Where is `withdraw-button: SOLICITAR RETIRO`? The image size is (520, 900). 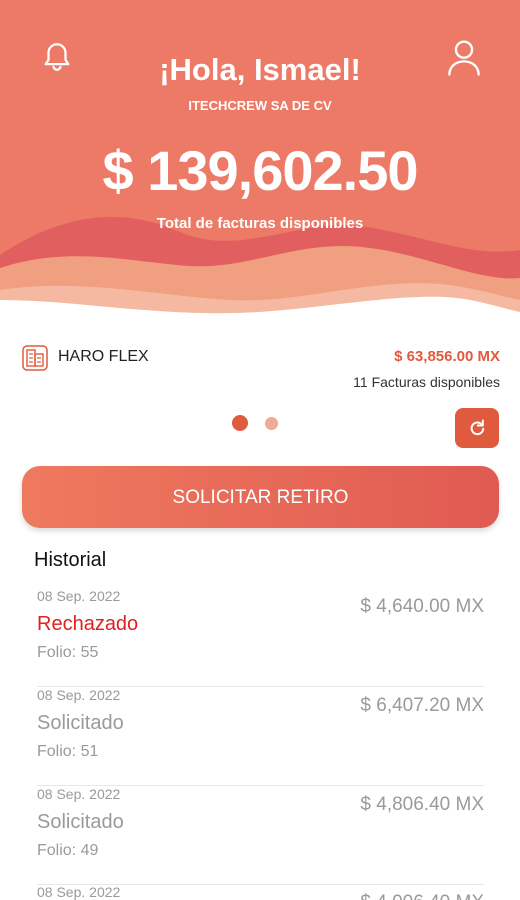
withdraw-button: SOLICITAR RETIRO is located at coordinates (260, 497).